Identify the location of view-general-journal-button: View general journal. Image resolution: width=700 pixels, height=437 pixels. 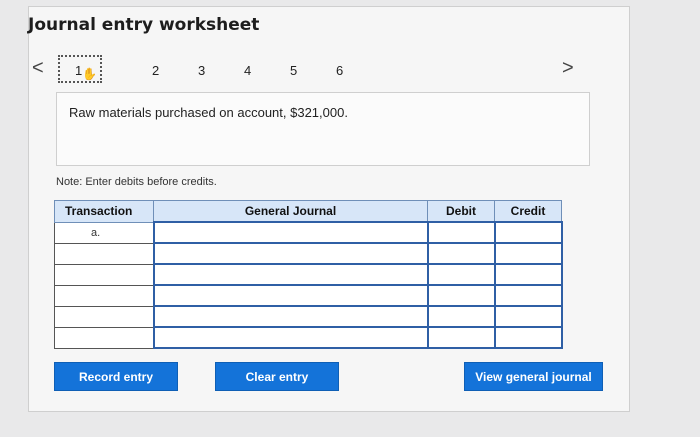
(533, 376).